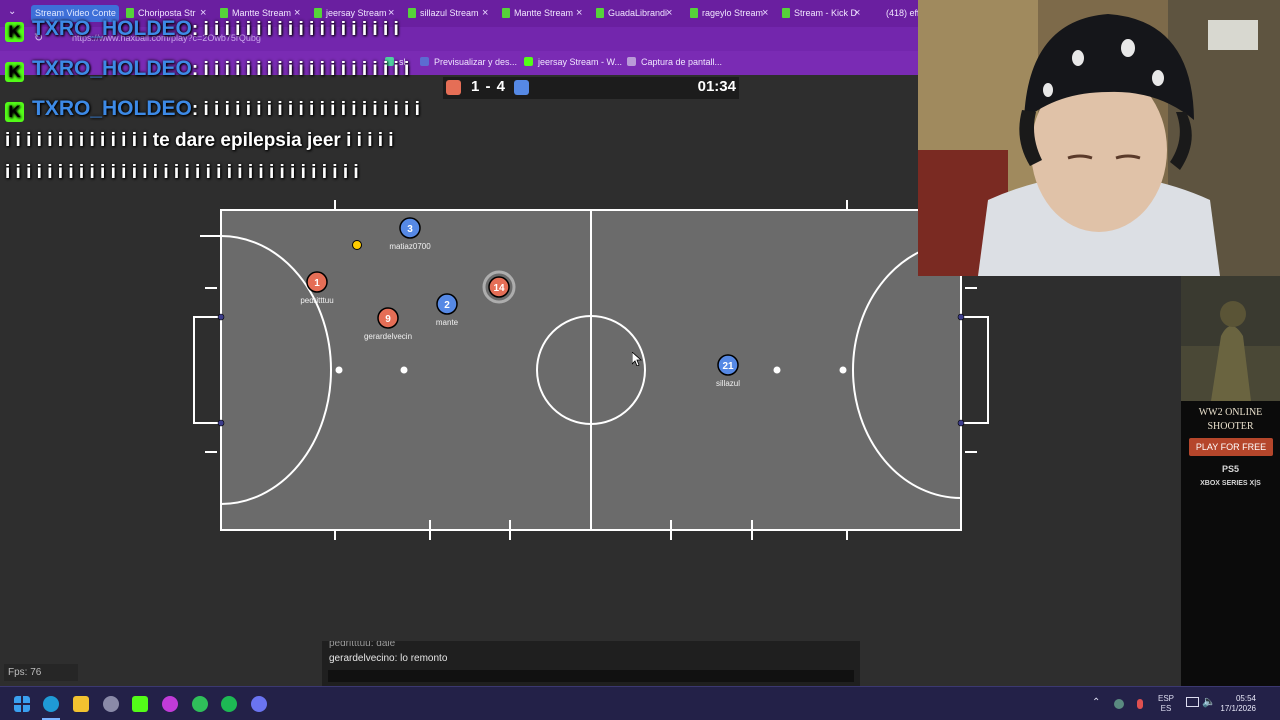 This screenshot has height=720, width=1280. I want to click on kick-app-icon, so click(140, 704).